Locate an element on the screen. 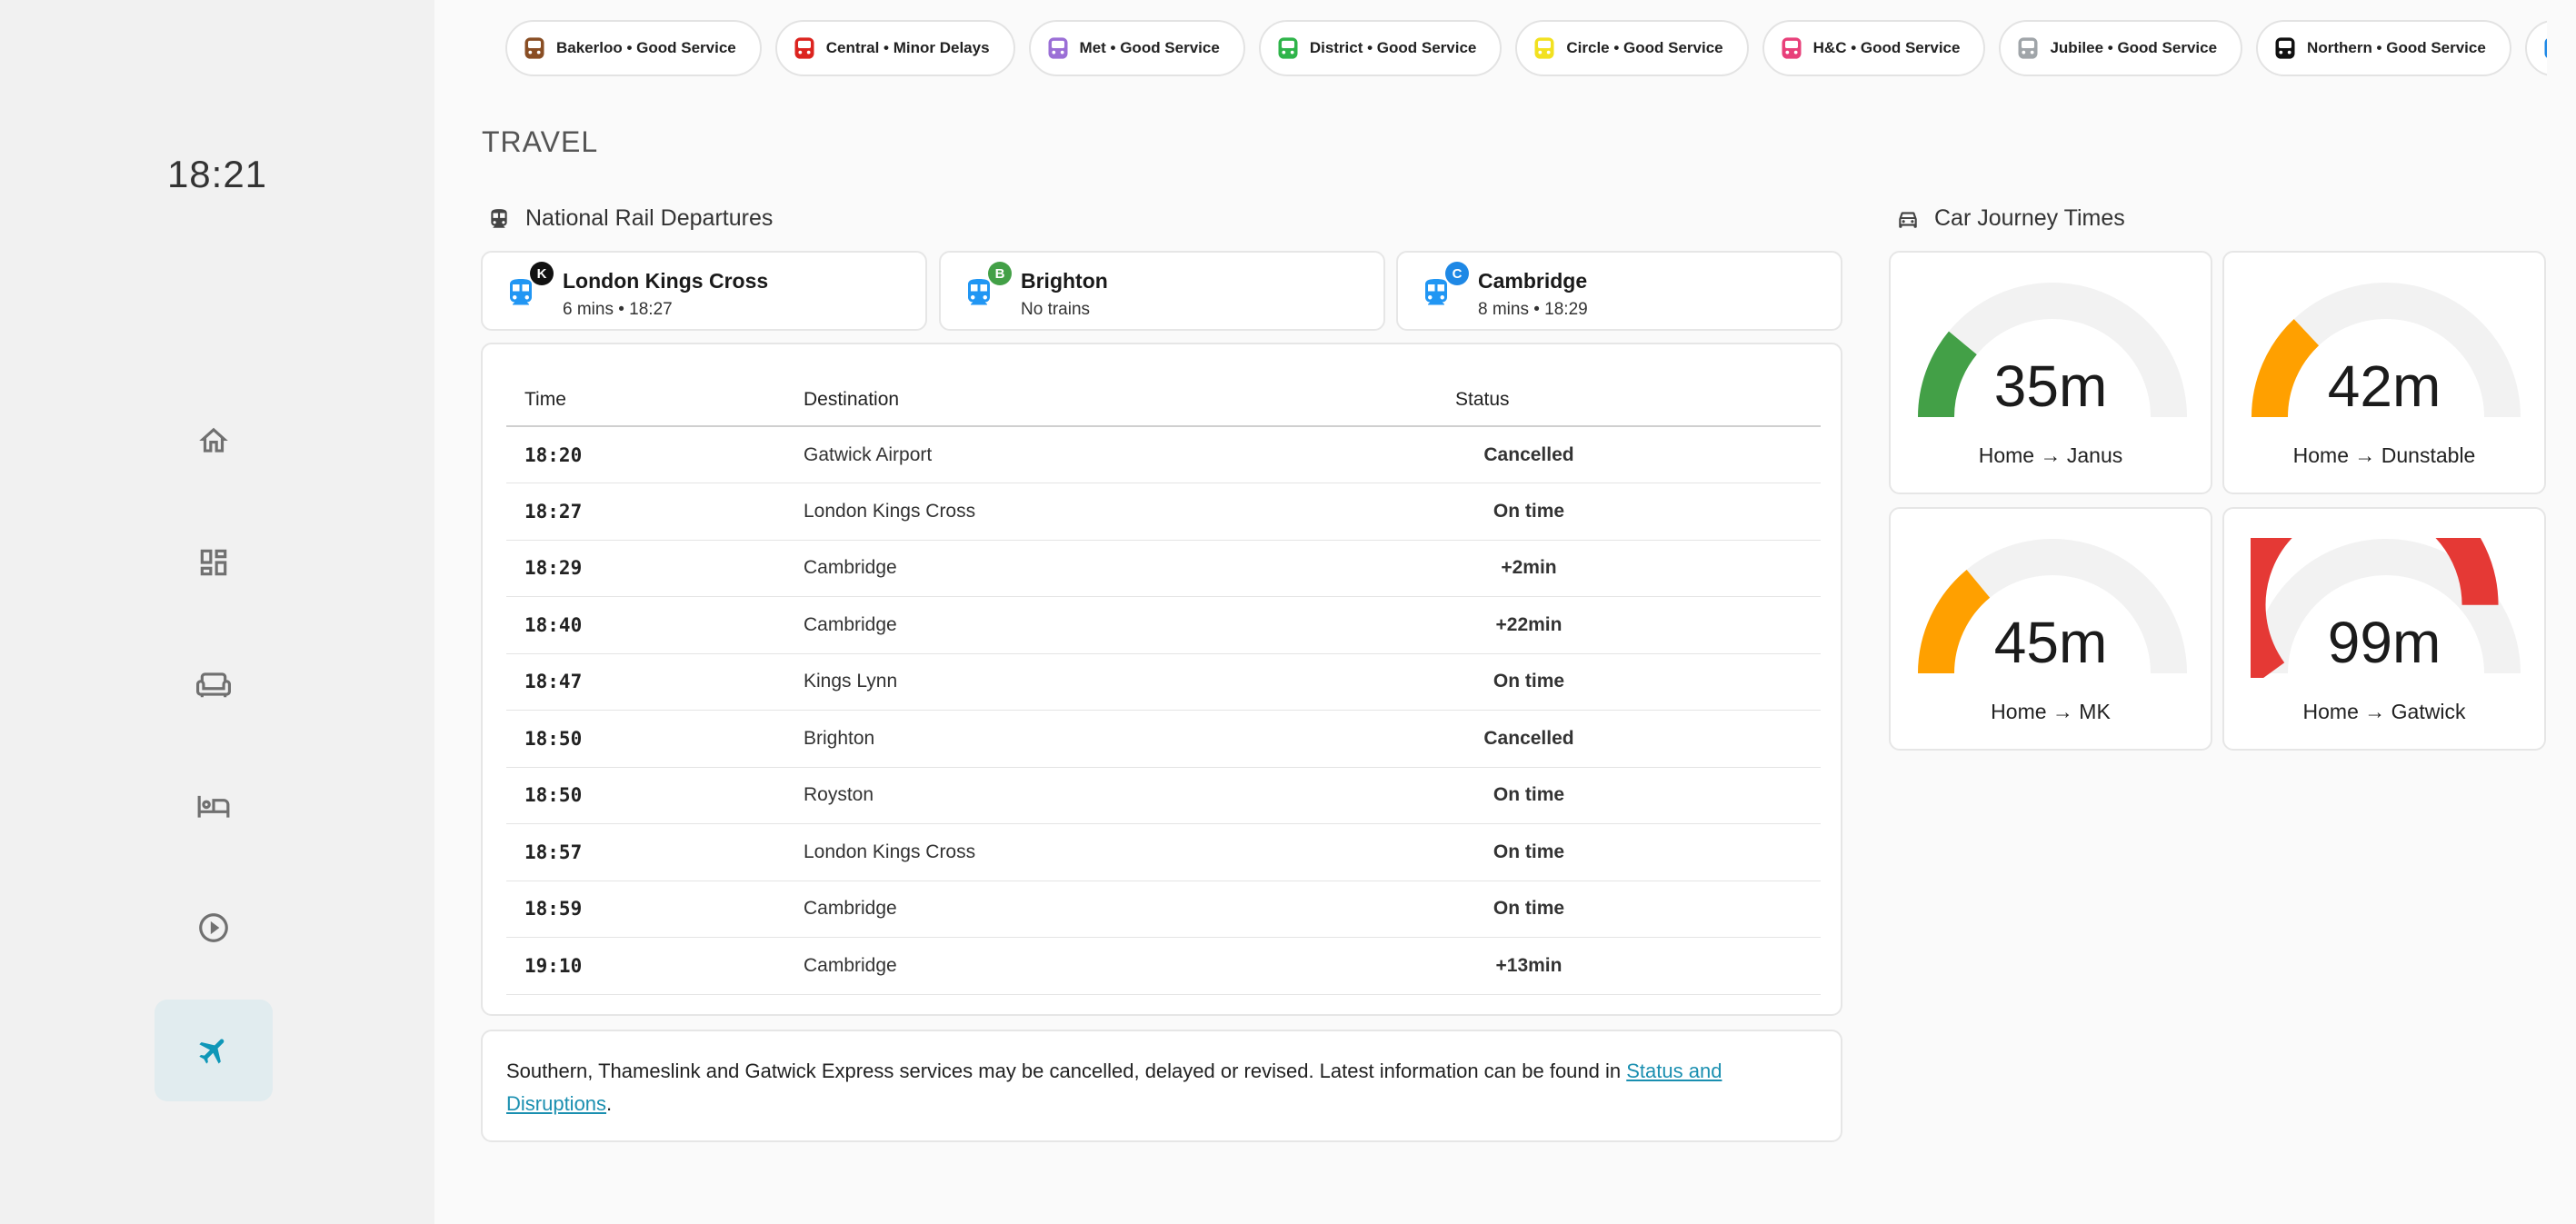 This screenshot has height=1224, width=2576. station-card: C Cambridge 8 mins • 18:29 is located at coordinates (1619, 291).